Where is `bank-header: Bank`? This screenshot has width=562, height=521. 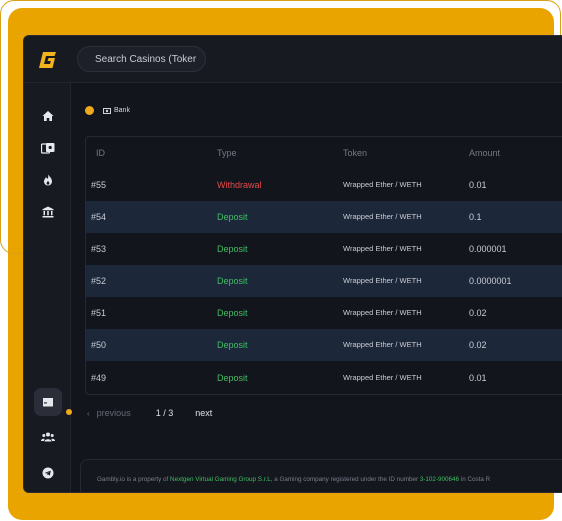
bank-header: Bank is located at coordinates (107, 110).